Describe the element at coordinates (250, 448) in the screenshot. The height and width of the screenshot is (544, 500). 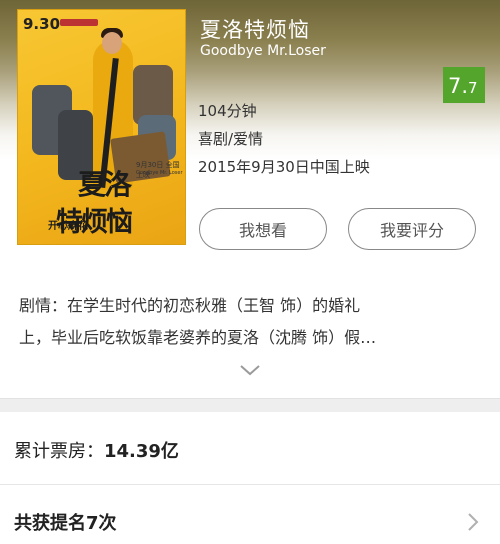
I see `box-office-row: 累计票房：14.39亿` at that location.